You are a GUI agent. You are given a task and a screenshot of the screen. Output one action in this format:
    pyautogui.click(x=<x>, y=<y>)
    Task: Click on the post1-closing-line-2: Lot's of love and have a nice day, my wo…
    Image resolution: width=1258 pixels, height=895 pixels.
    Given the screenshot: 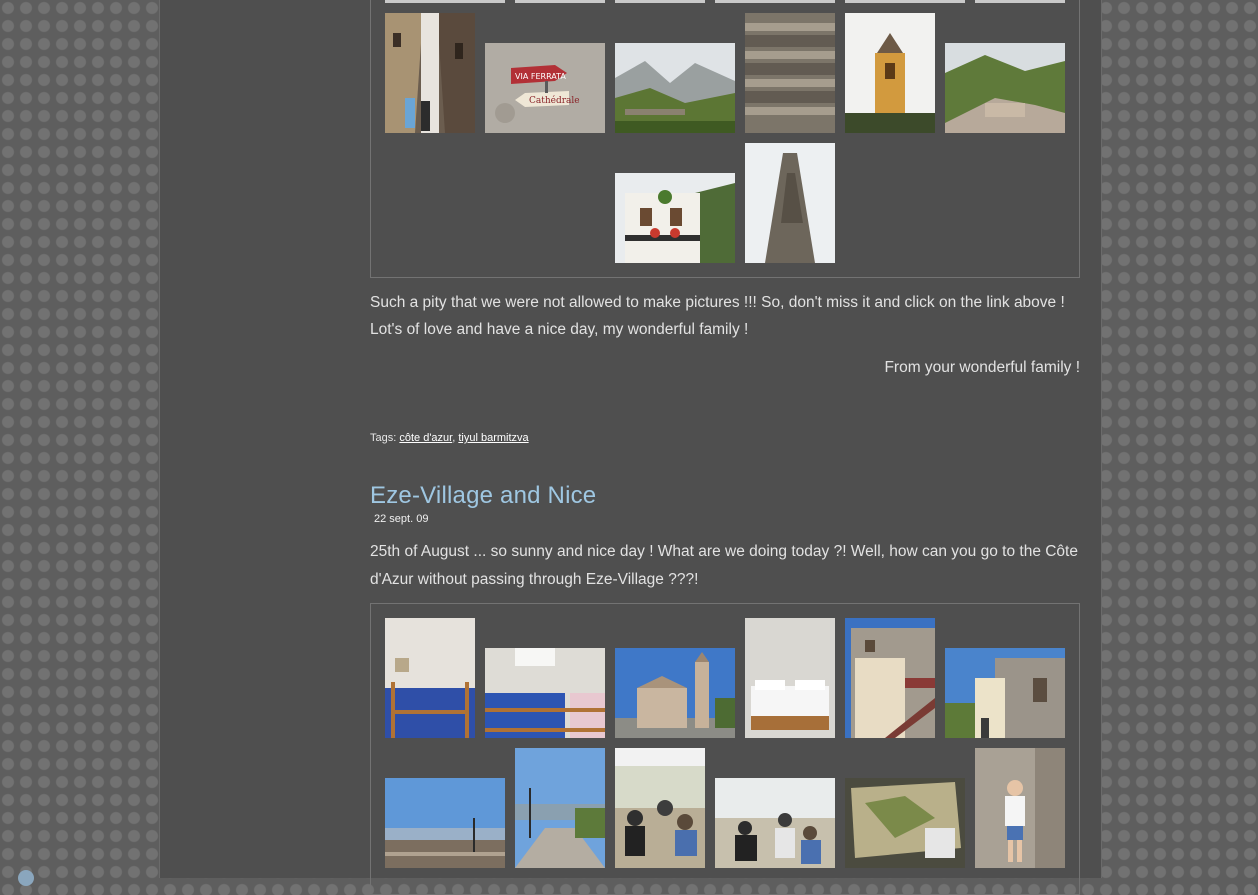 What is the action you would take?
    pyautogui.click(x=559, y=329)
    